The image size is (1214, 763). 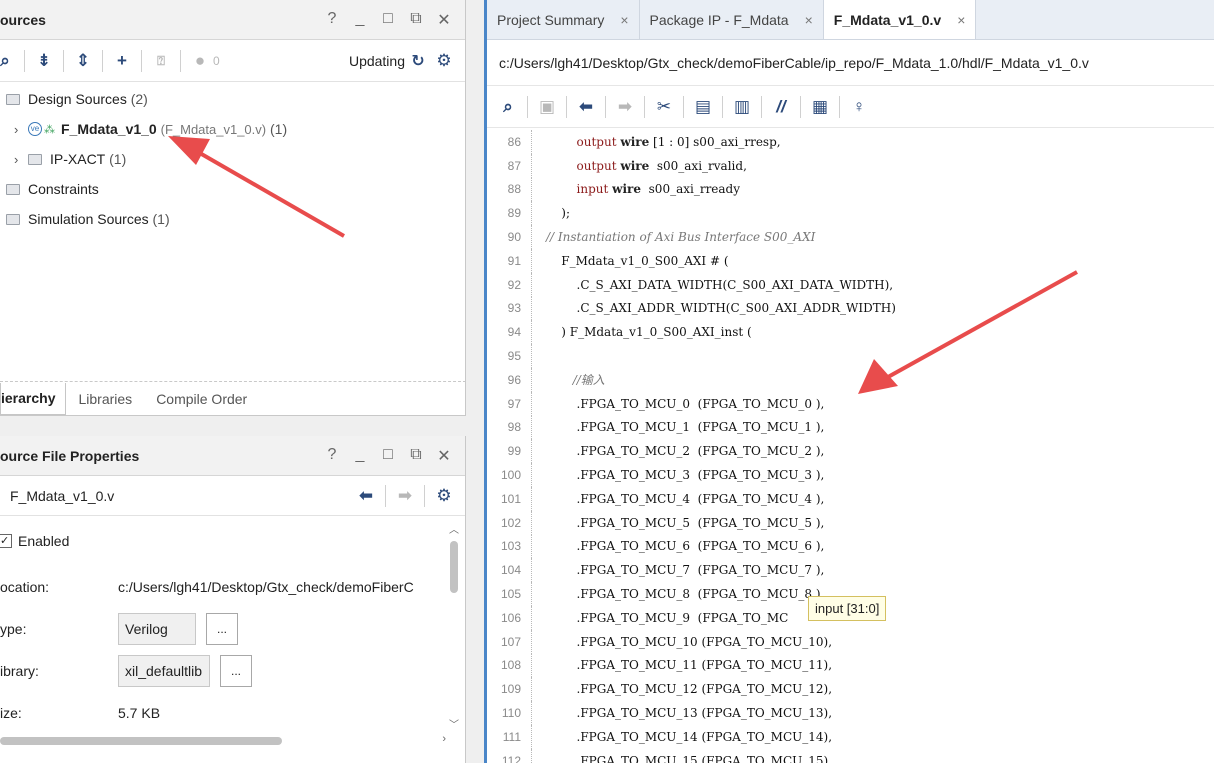 I want to click on tree-item-simulation-sources: Simulation Sources (1), so click(x=232, y=219).